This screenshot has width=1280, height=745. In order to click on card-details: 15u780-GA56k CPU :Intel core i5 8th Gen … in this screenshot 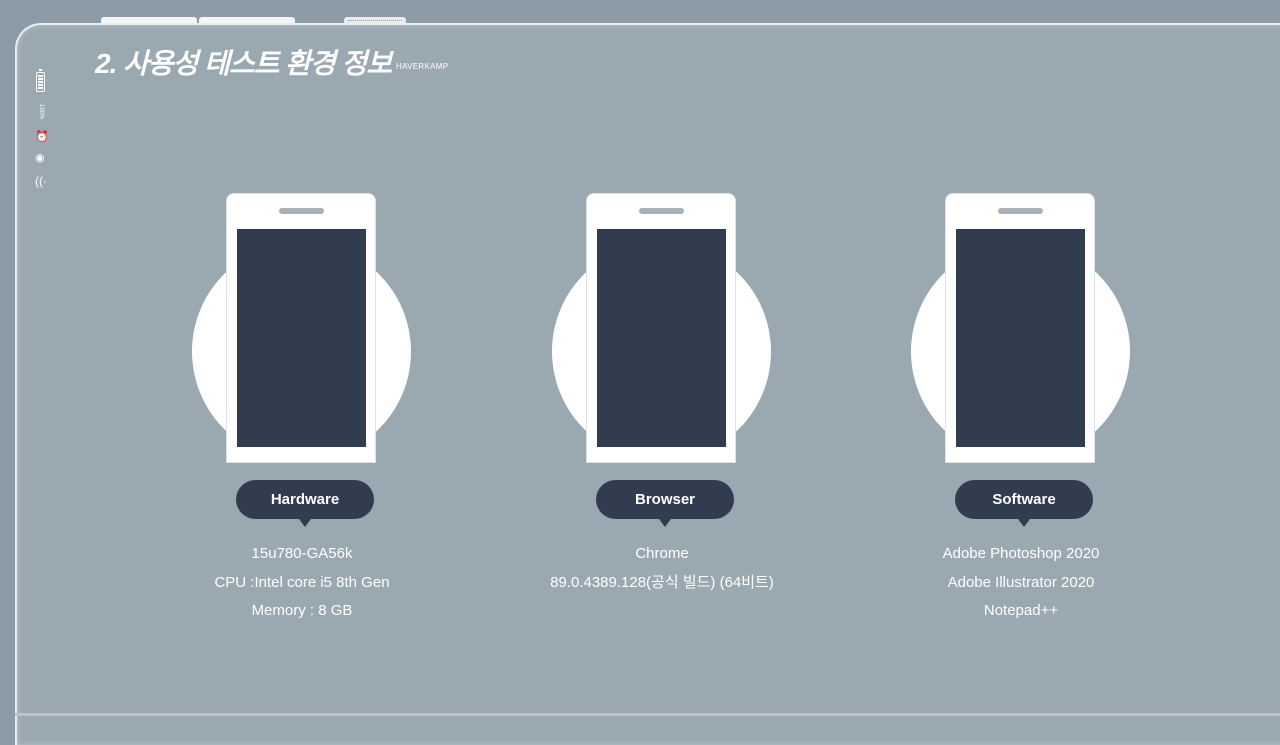, I will do `click(302, 583)`.